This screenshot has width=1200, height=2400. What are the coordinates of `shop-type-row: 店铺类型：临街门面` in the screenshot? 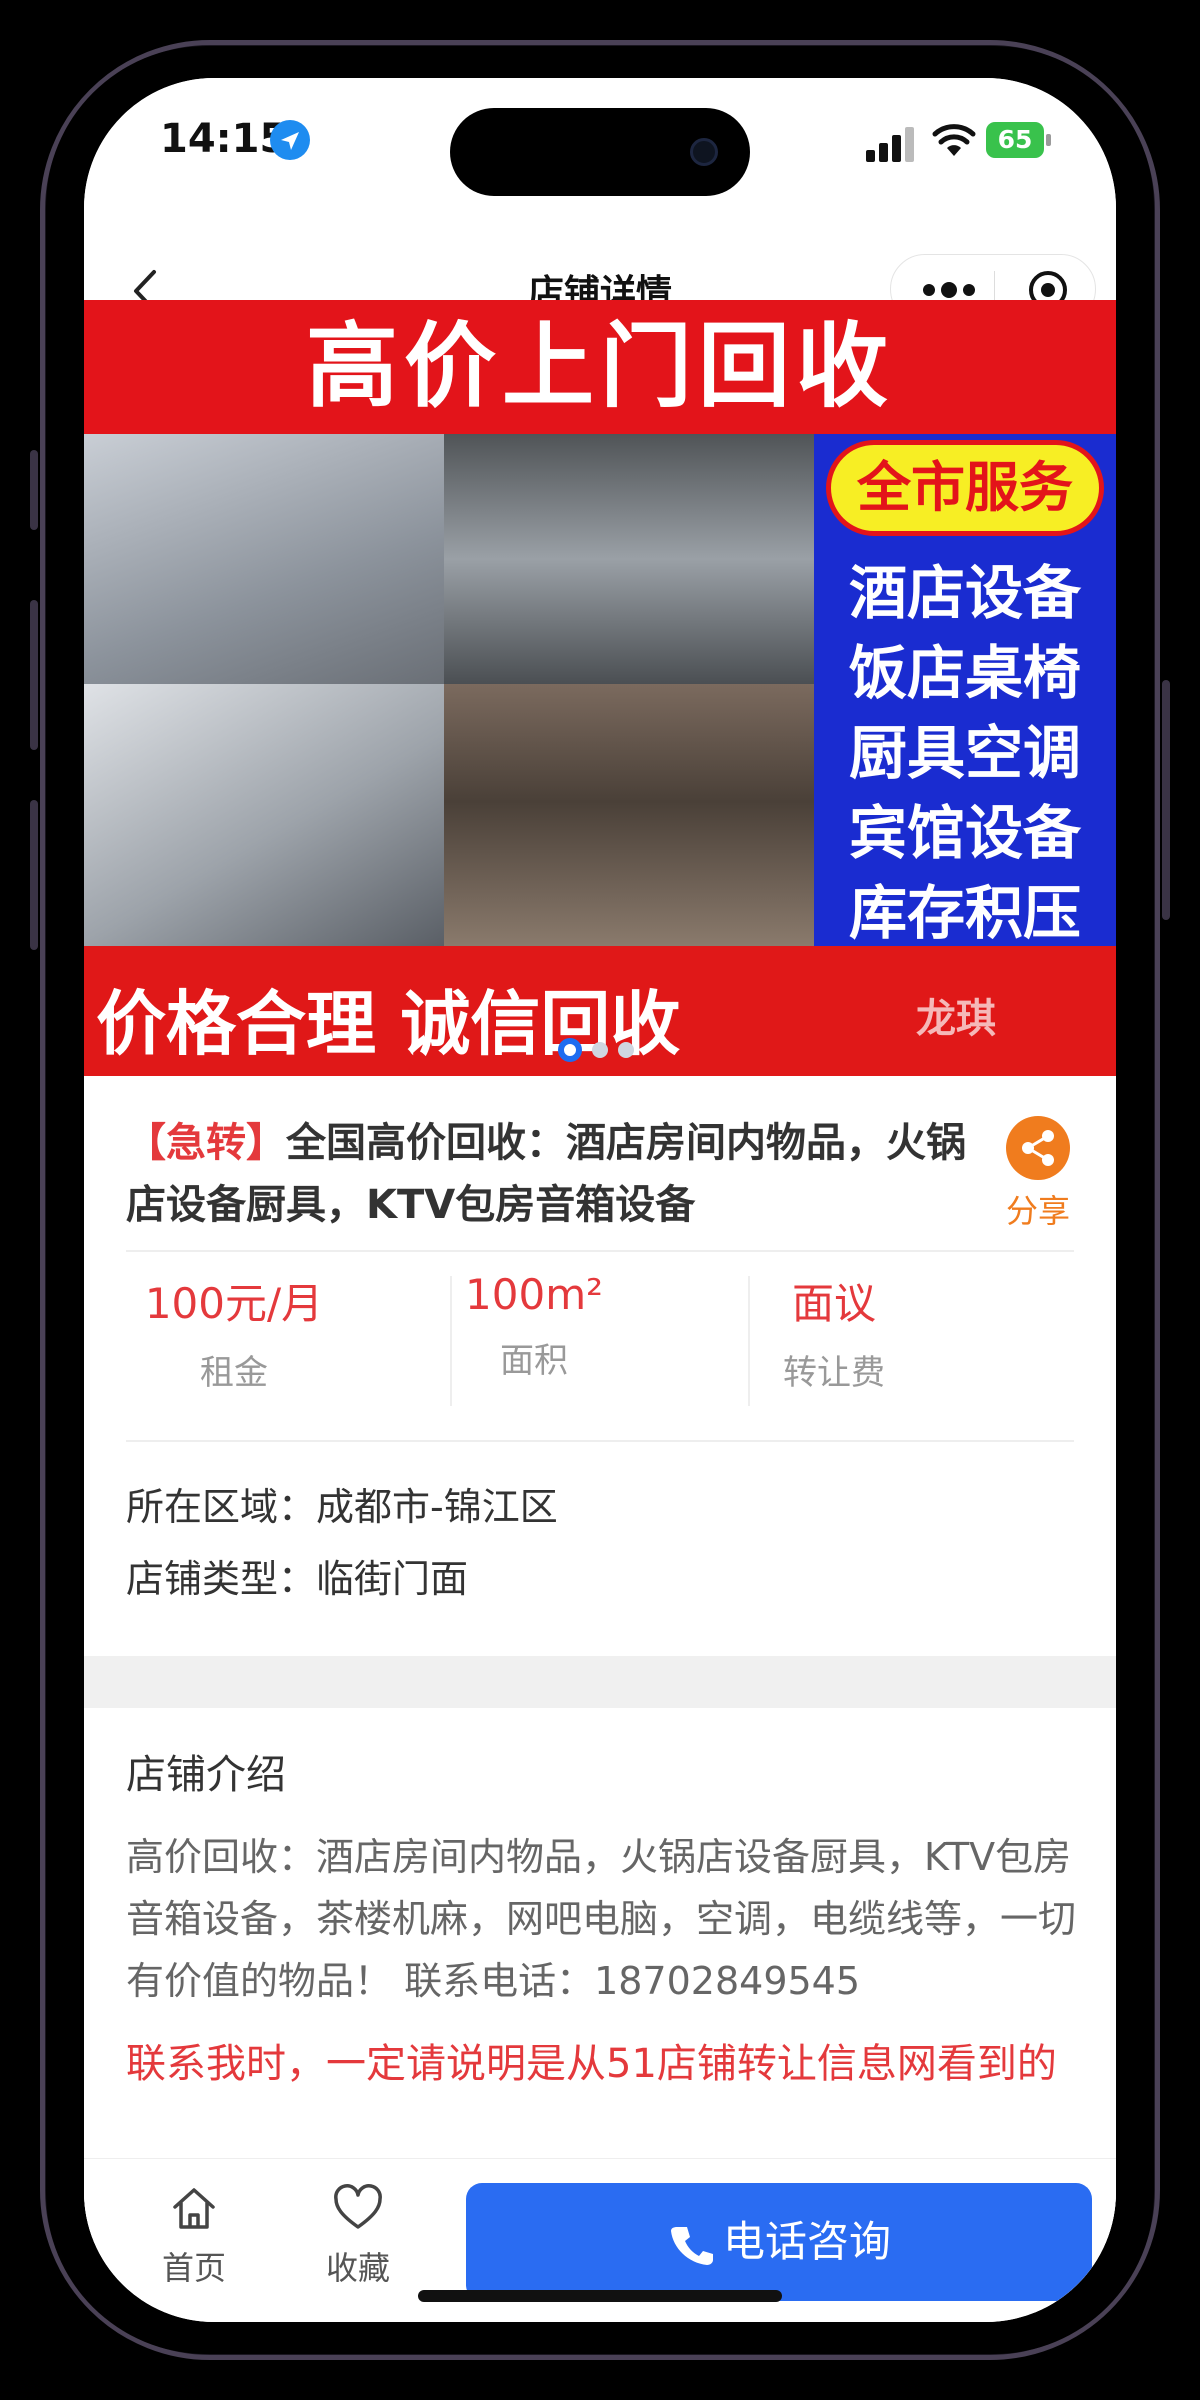 It's located at (297, 1575).